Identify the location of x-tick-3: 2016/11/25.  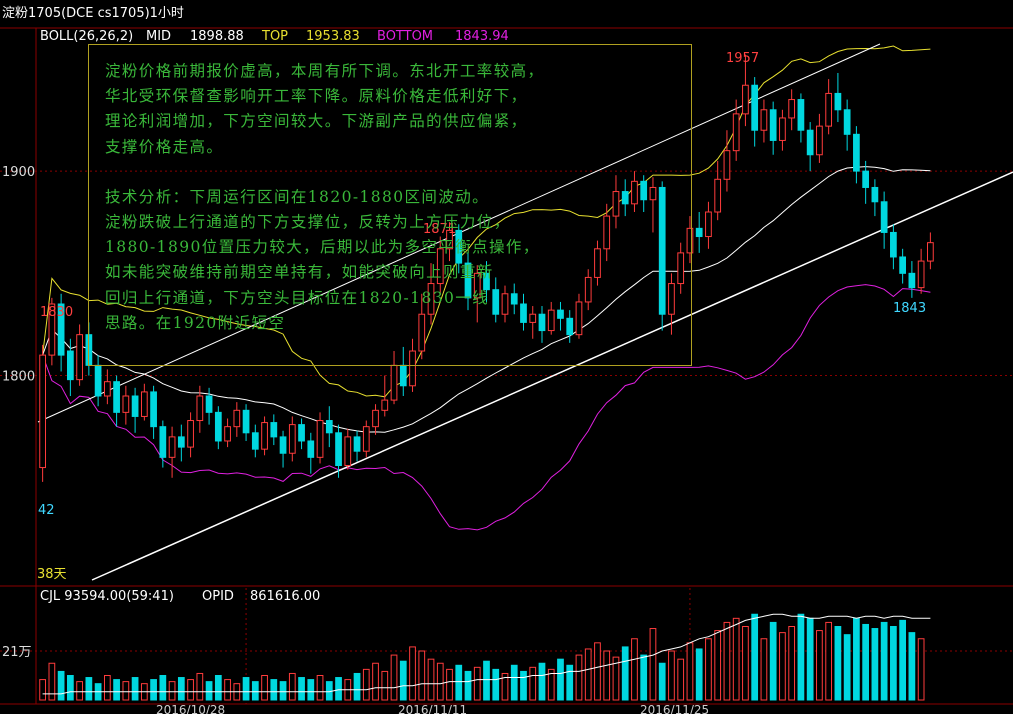
(674, 708).